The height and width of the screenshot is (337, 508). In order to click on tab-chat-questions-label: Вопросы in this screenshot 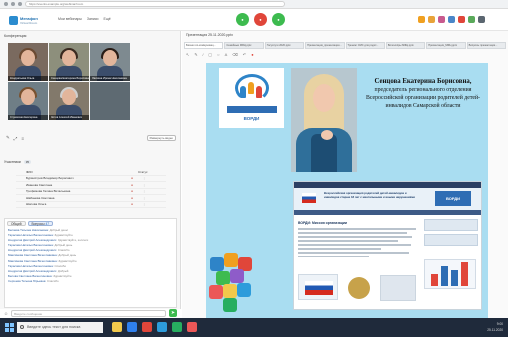, I will do `click(38, 224)`.